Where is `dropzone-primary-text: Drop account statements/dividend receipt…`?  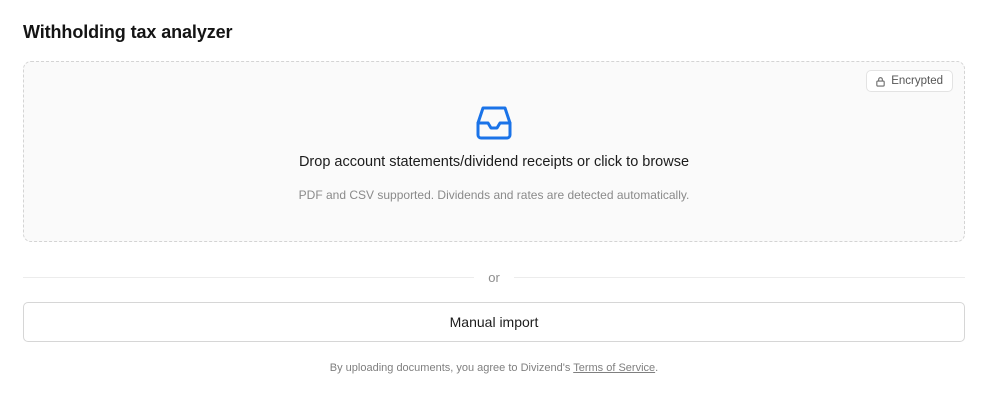
dropzone-primary-text: Drop account statements/dividend receipt… is located at coordinates (494, 162).